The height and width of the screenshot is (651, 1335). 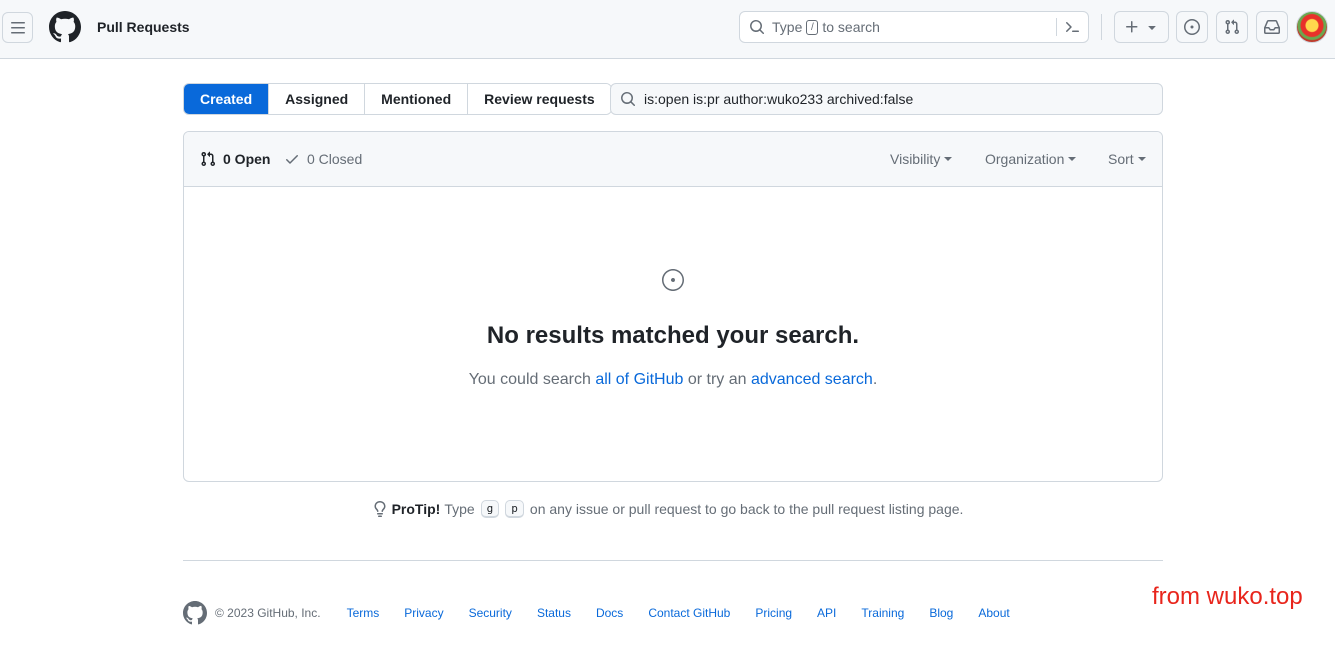 What do you see at coordinates (717, 379) in the screenshot?
I see `empty-text-2: or try an` at bounding box center [717, 379].